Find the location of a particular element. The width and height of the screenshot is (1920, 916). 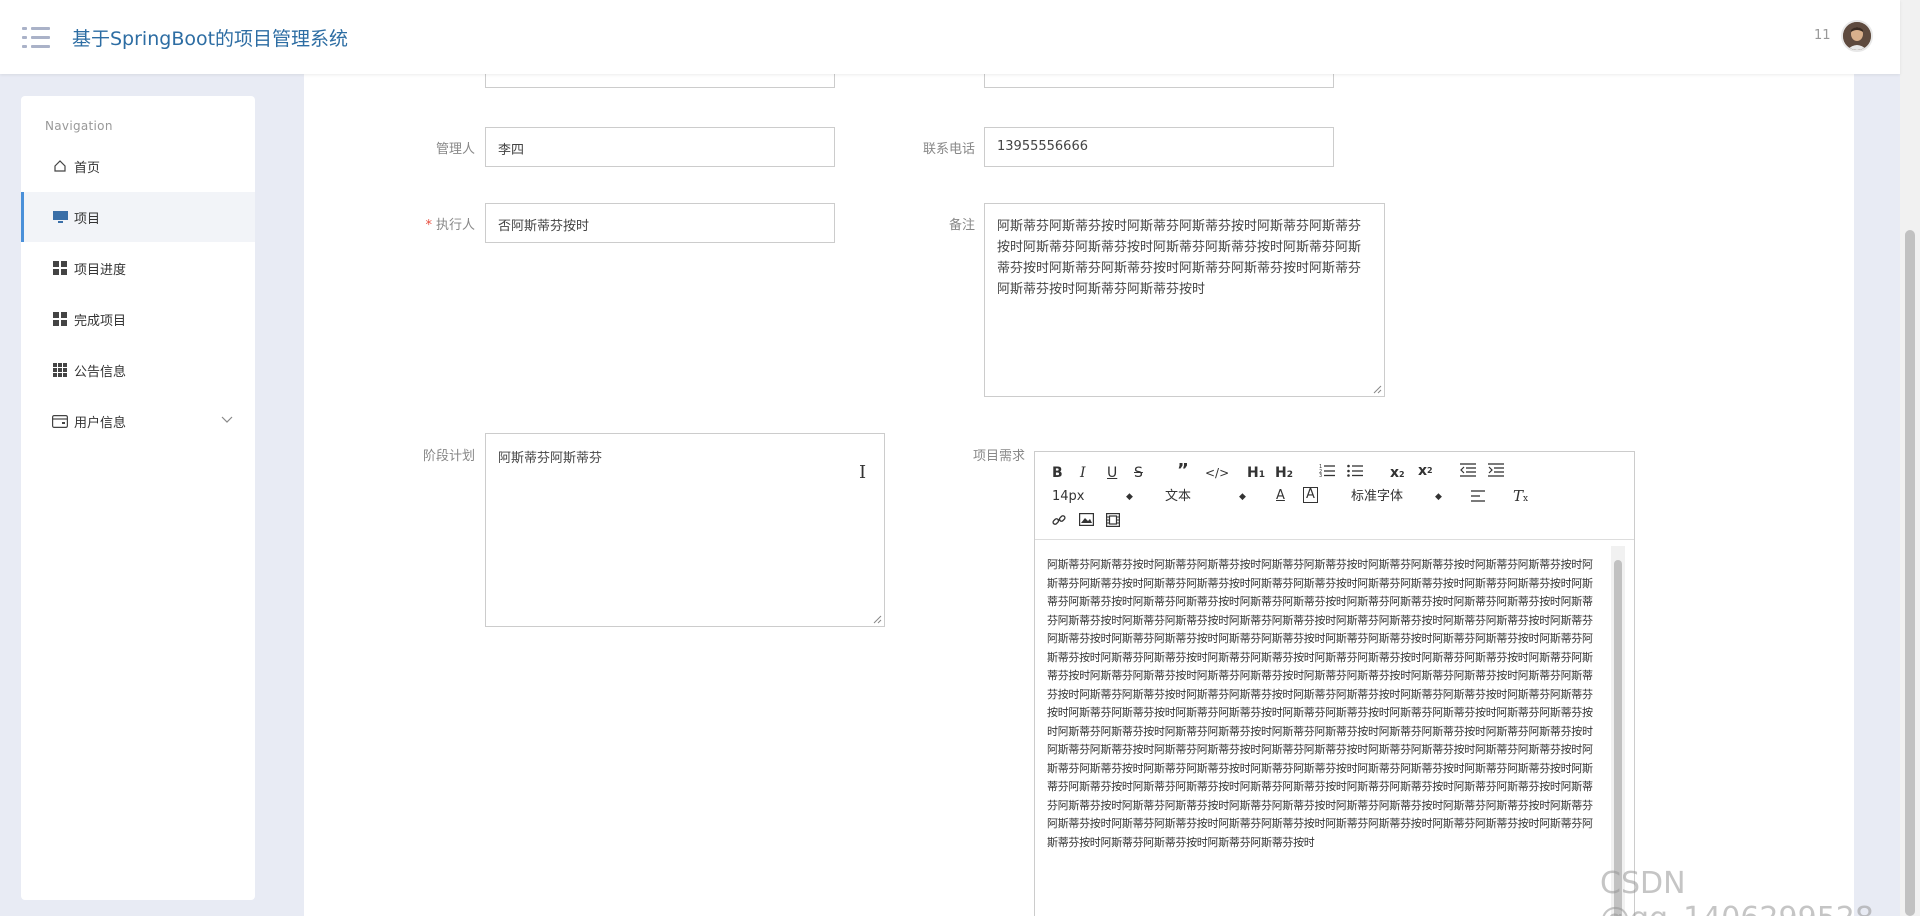

stage-text: 阿斯蒂芬阿斯蒂芬 is located at coordinates (550, 458).